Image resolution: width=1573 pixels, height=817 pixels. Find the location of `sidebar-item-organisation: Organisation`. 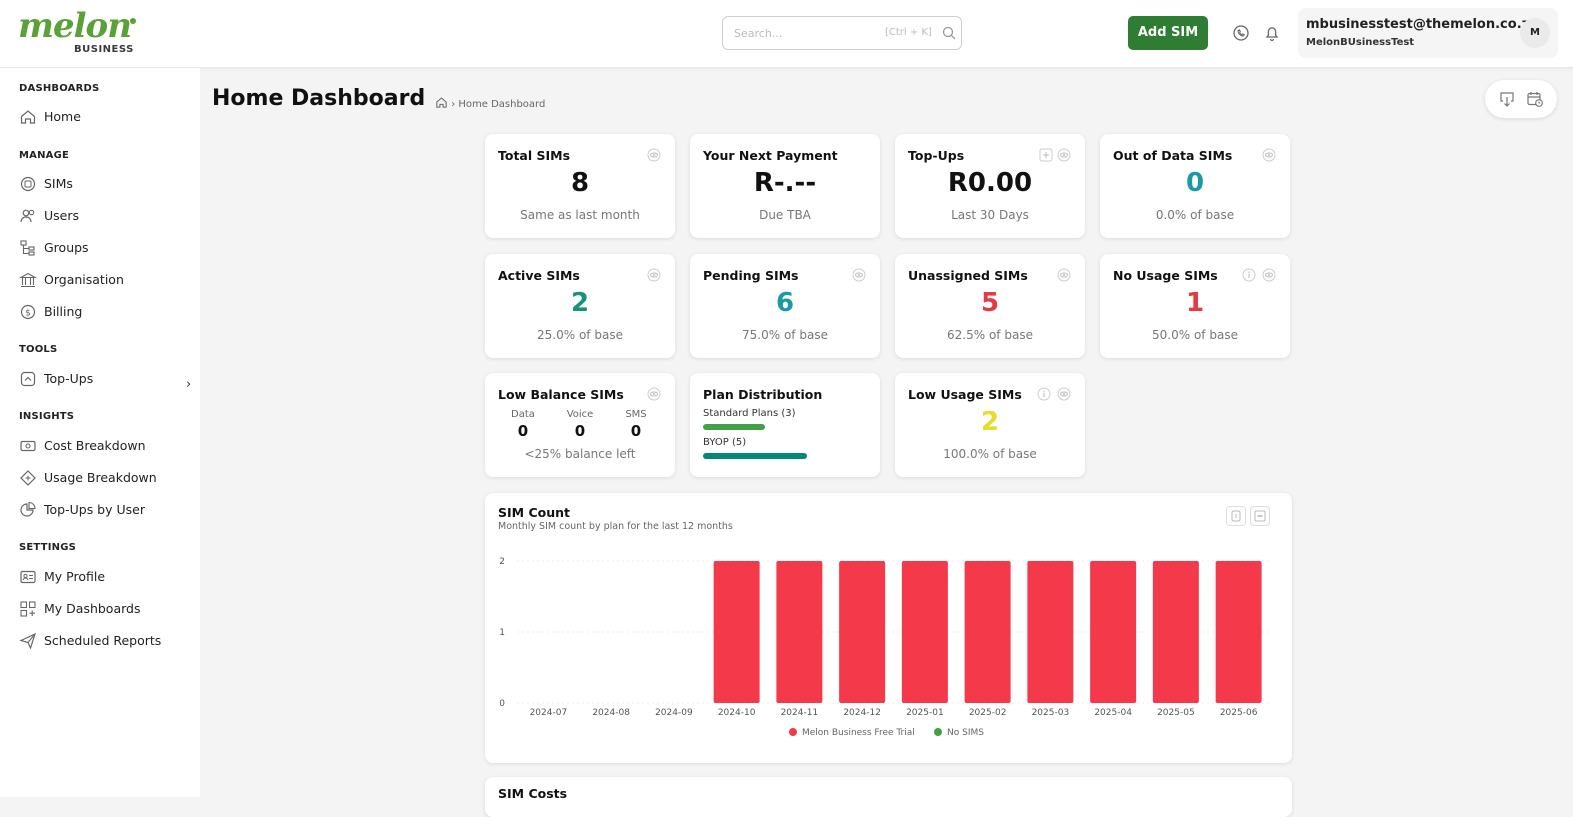

sidebar-item-organisation: Organisation is located at coordinates (106, 280).